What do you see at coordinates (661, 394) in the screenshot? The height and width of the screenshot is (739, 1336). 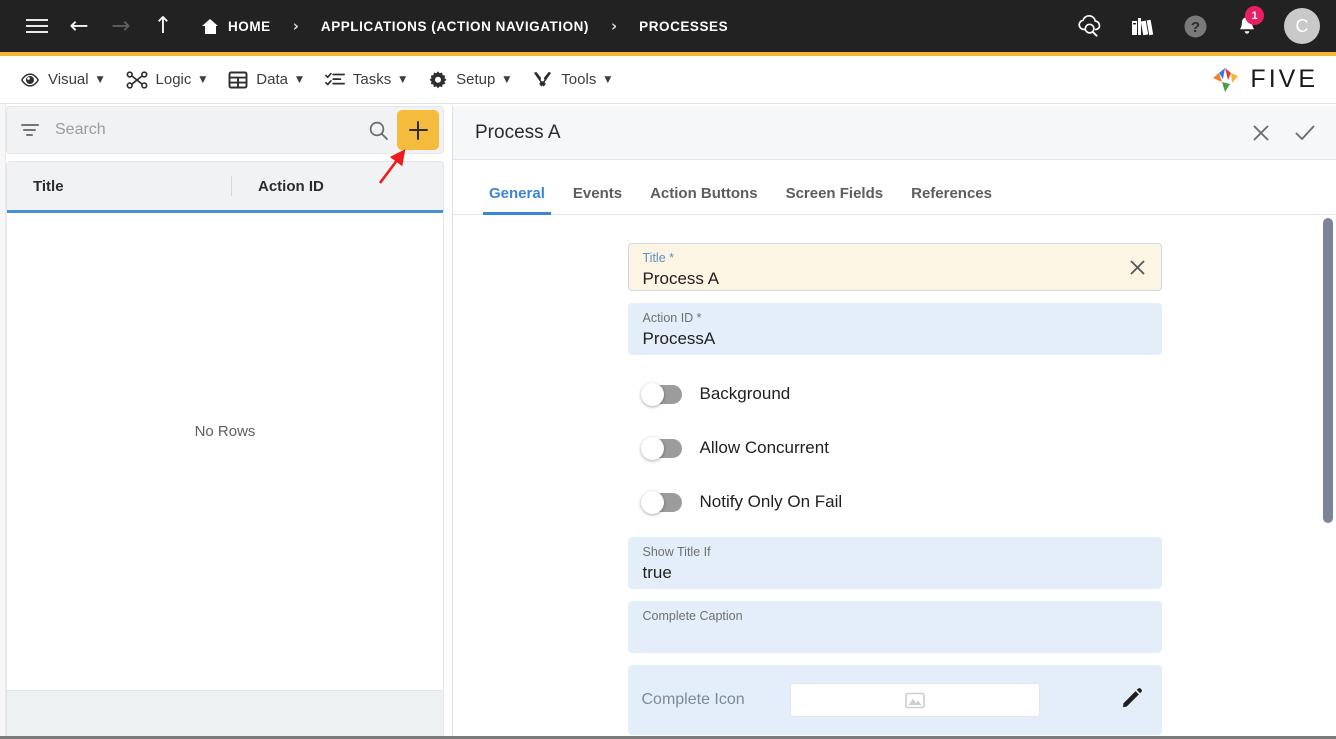 I see `background-toggle` at bounding box center [661, 394].